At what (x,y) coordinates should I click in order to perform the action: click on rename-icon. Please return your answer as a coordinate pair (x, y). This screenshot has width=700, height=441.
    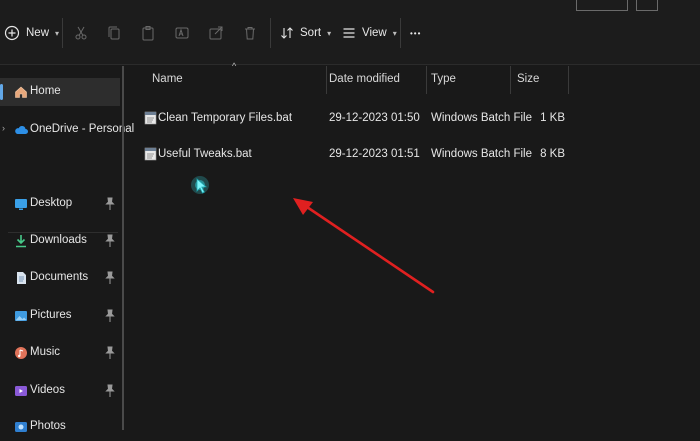
    Looking at the image, I should click on (182, 33).